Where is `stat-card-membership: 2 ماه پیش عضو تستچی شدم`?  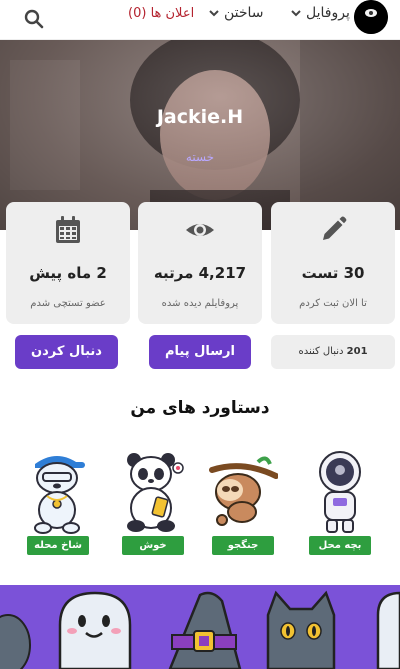 stat-card-membership: 2 ماه پیش عضو تستچی شدم is located at coordinates (68, 263).